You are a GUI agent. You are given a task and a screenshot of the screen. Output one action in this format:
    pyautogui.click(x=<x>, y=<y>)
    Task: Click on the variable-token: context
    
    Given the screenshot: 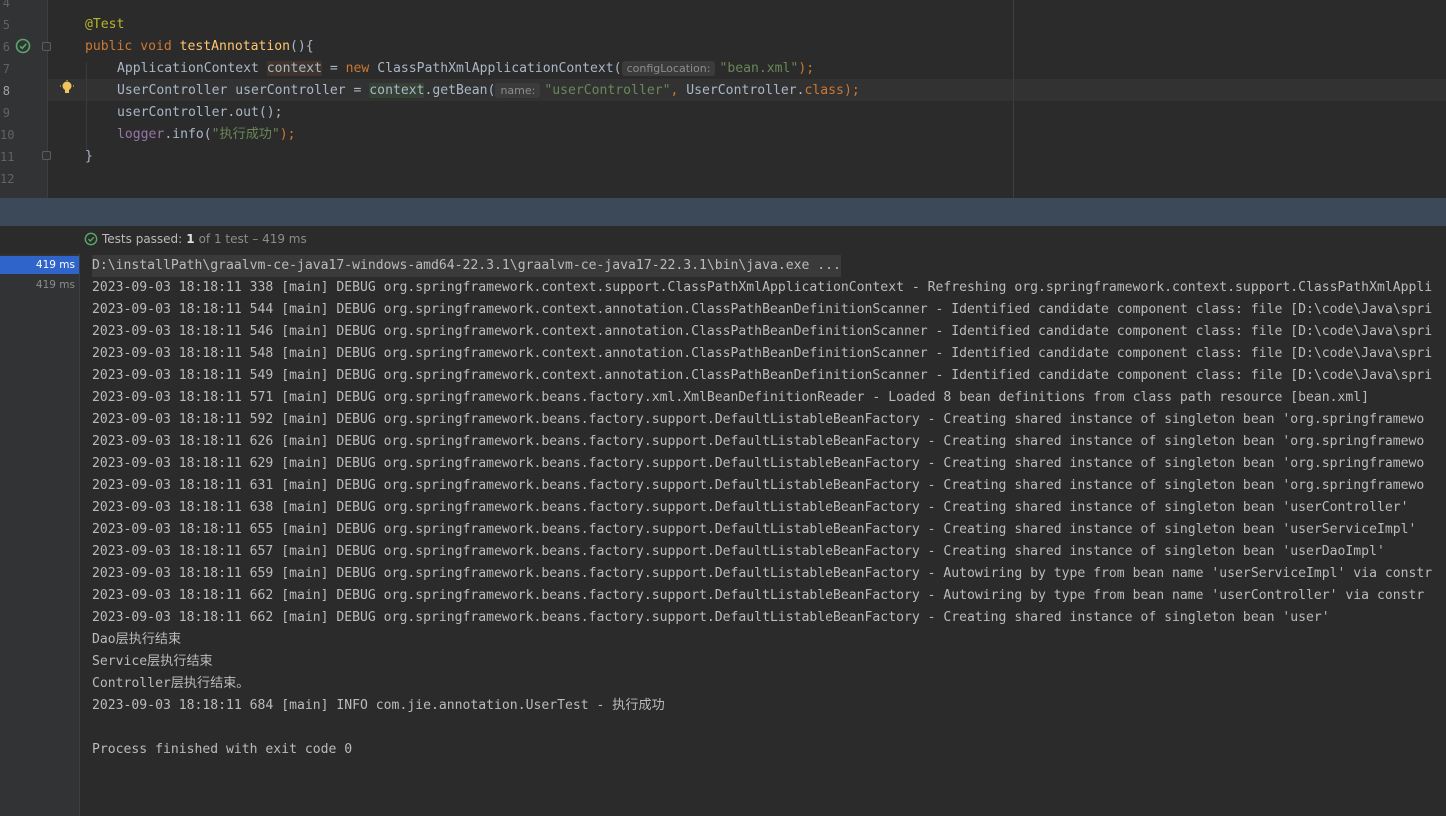 What is the action you would take?
    pyautogui.click(x=294, y=68)
    